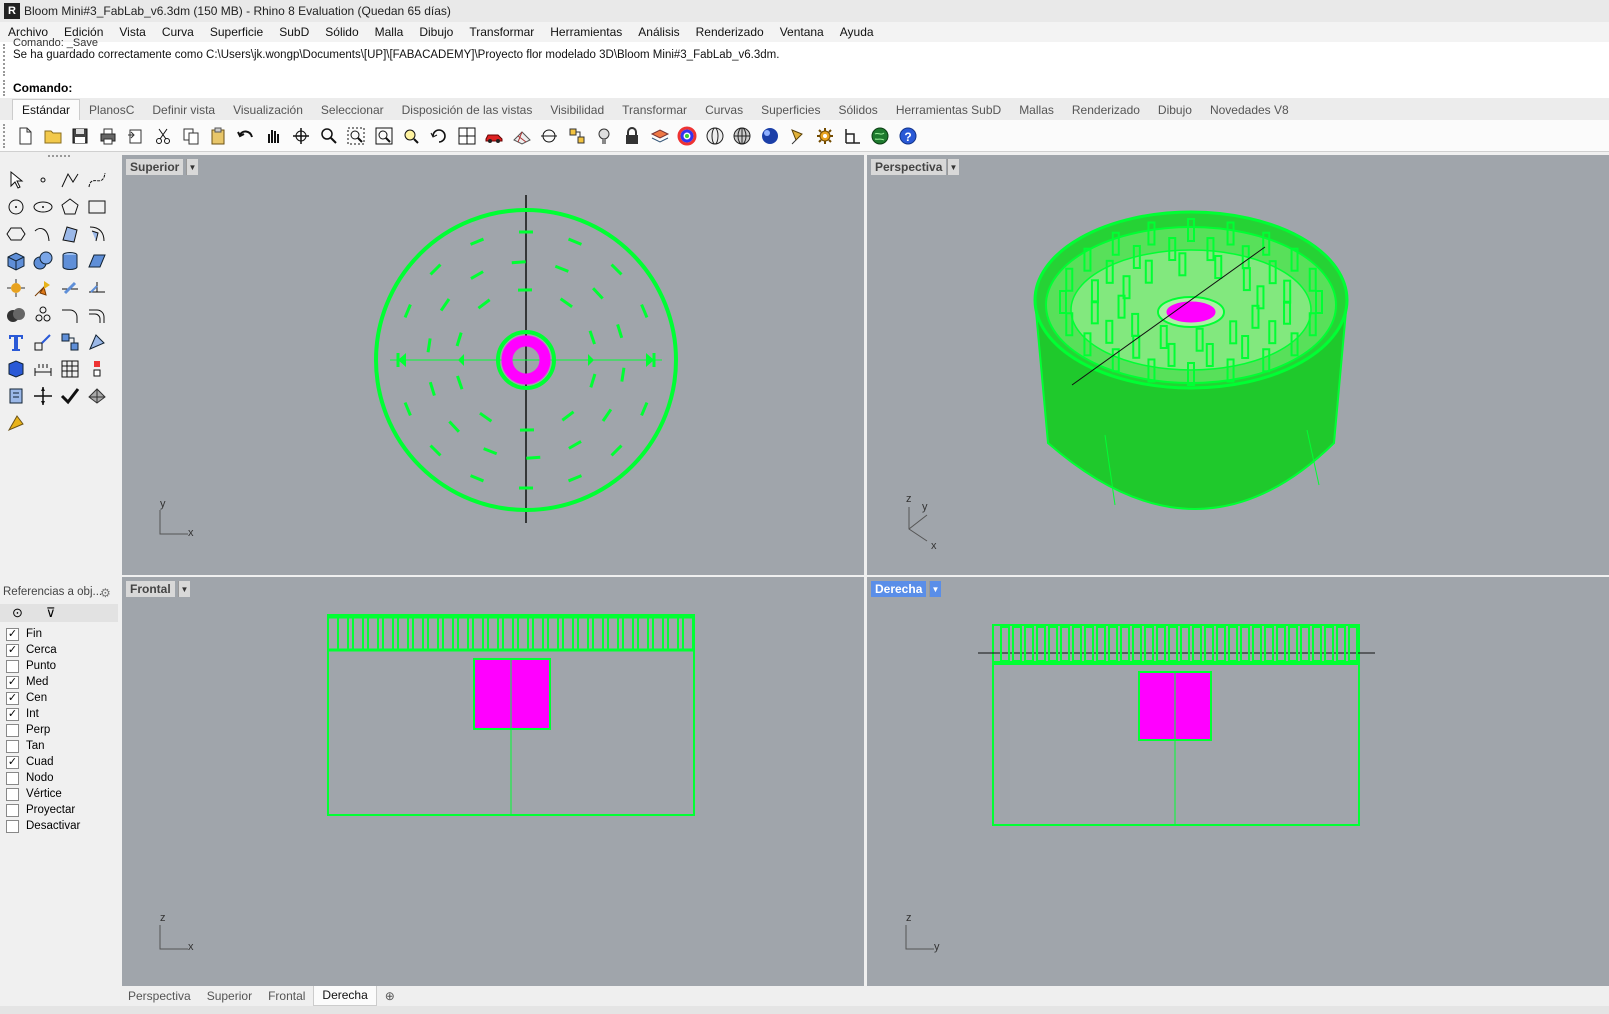 Image resolution: width=1609 pixels, height=1014 pixels. I want to click on pan-icon, so click(273, 136).